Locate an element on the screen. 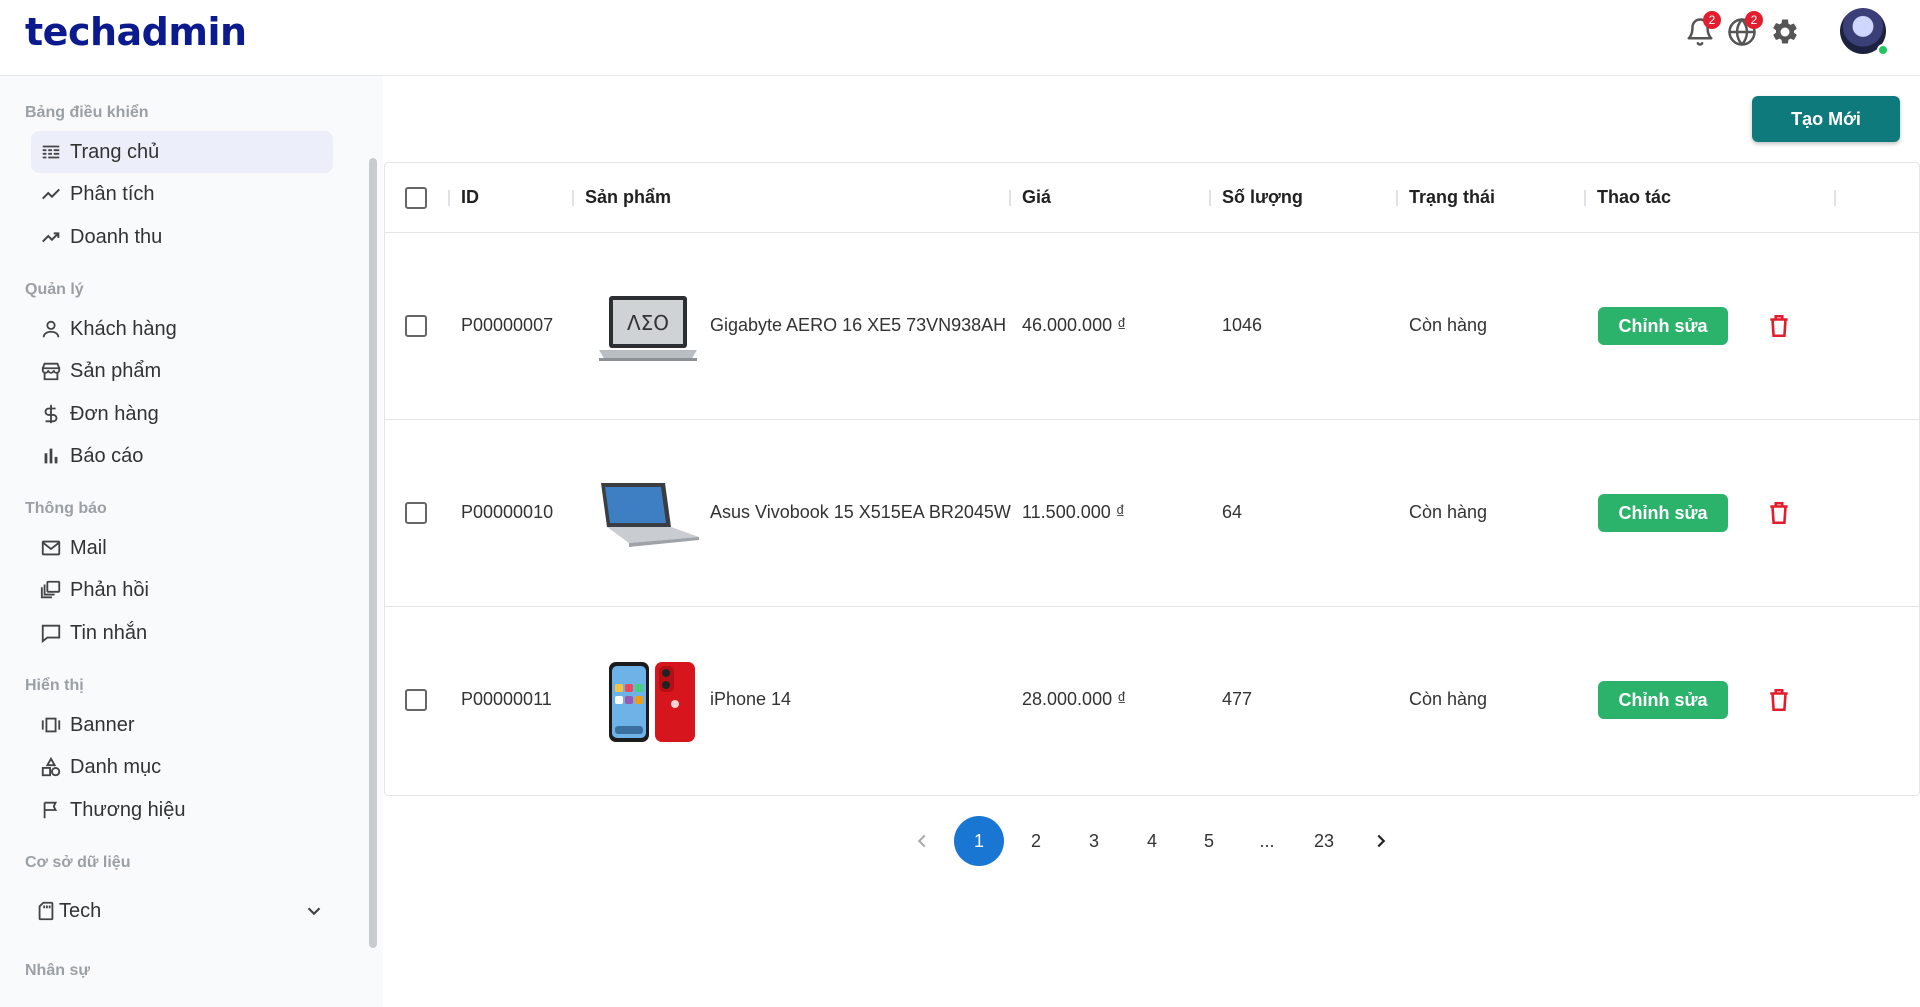  product-price: 11.500.000 ₫ is located at coordinates (1073, 512).